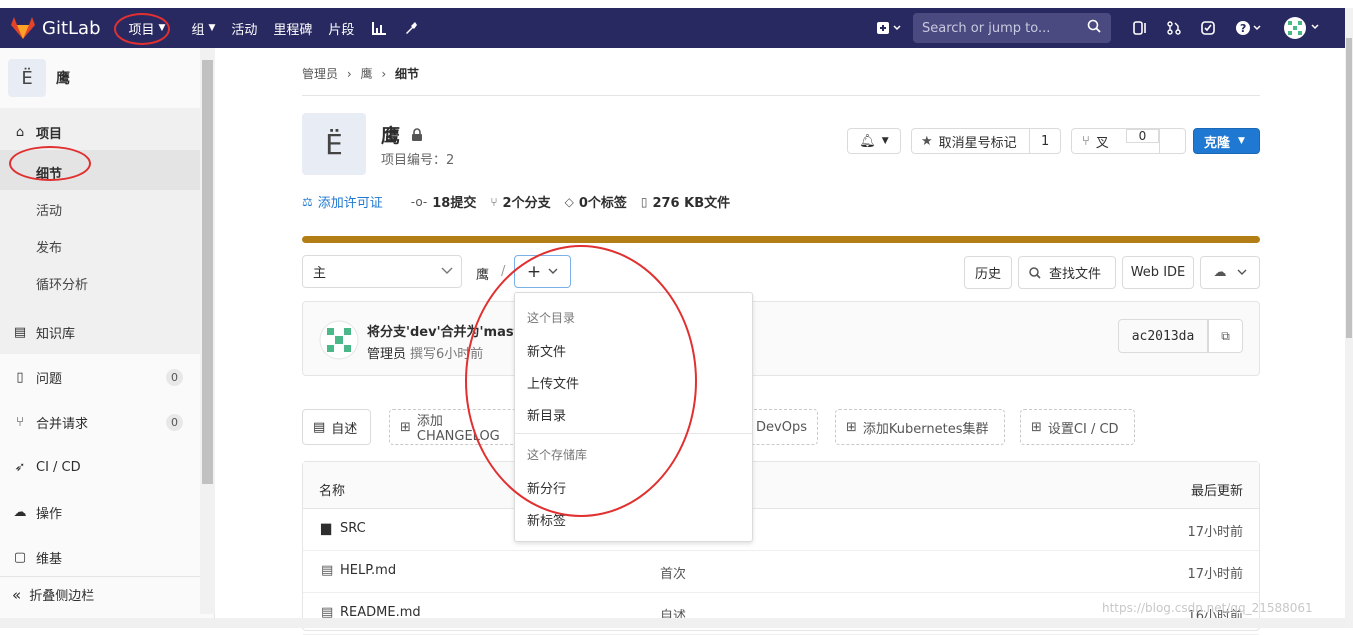  What do you see at coordinates (443, 202) in the screenshot?
I see `commits-link: -o- 18提交` at bounding box center [443, 202].